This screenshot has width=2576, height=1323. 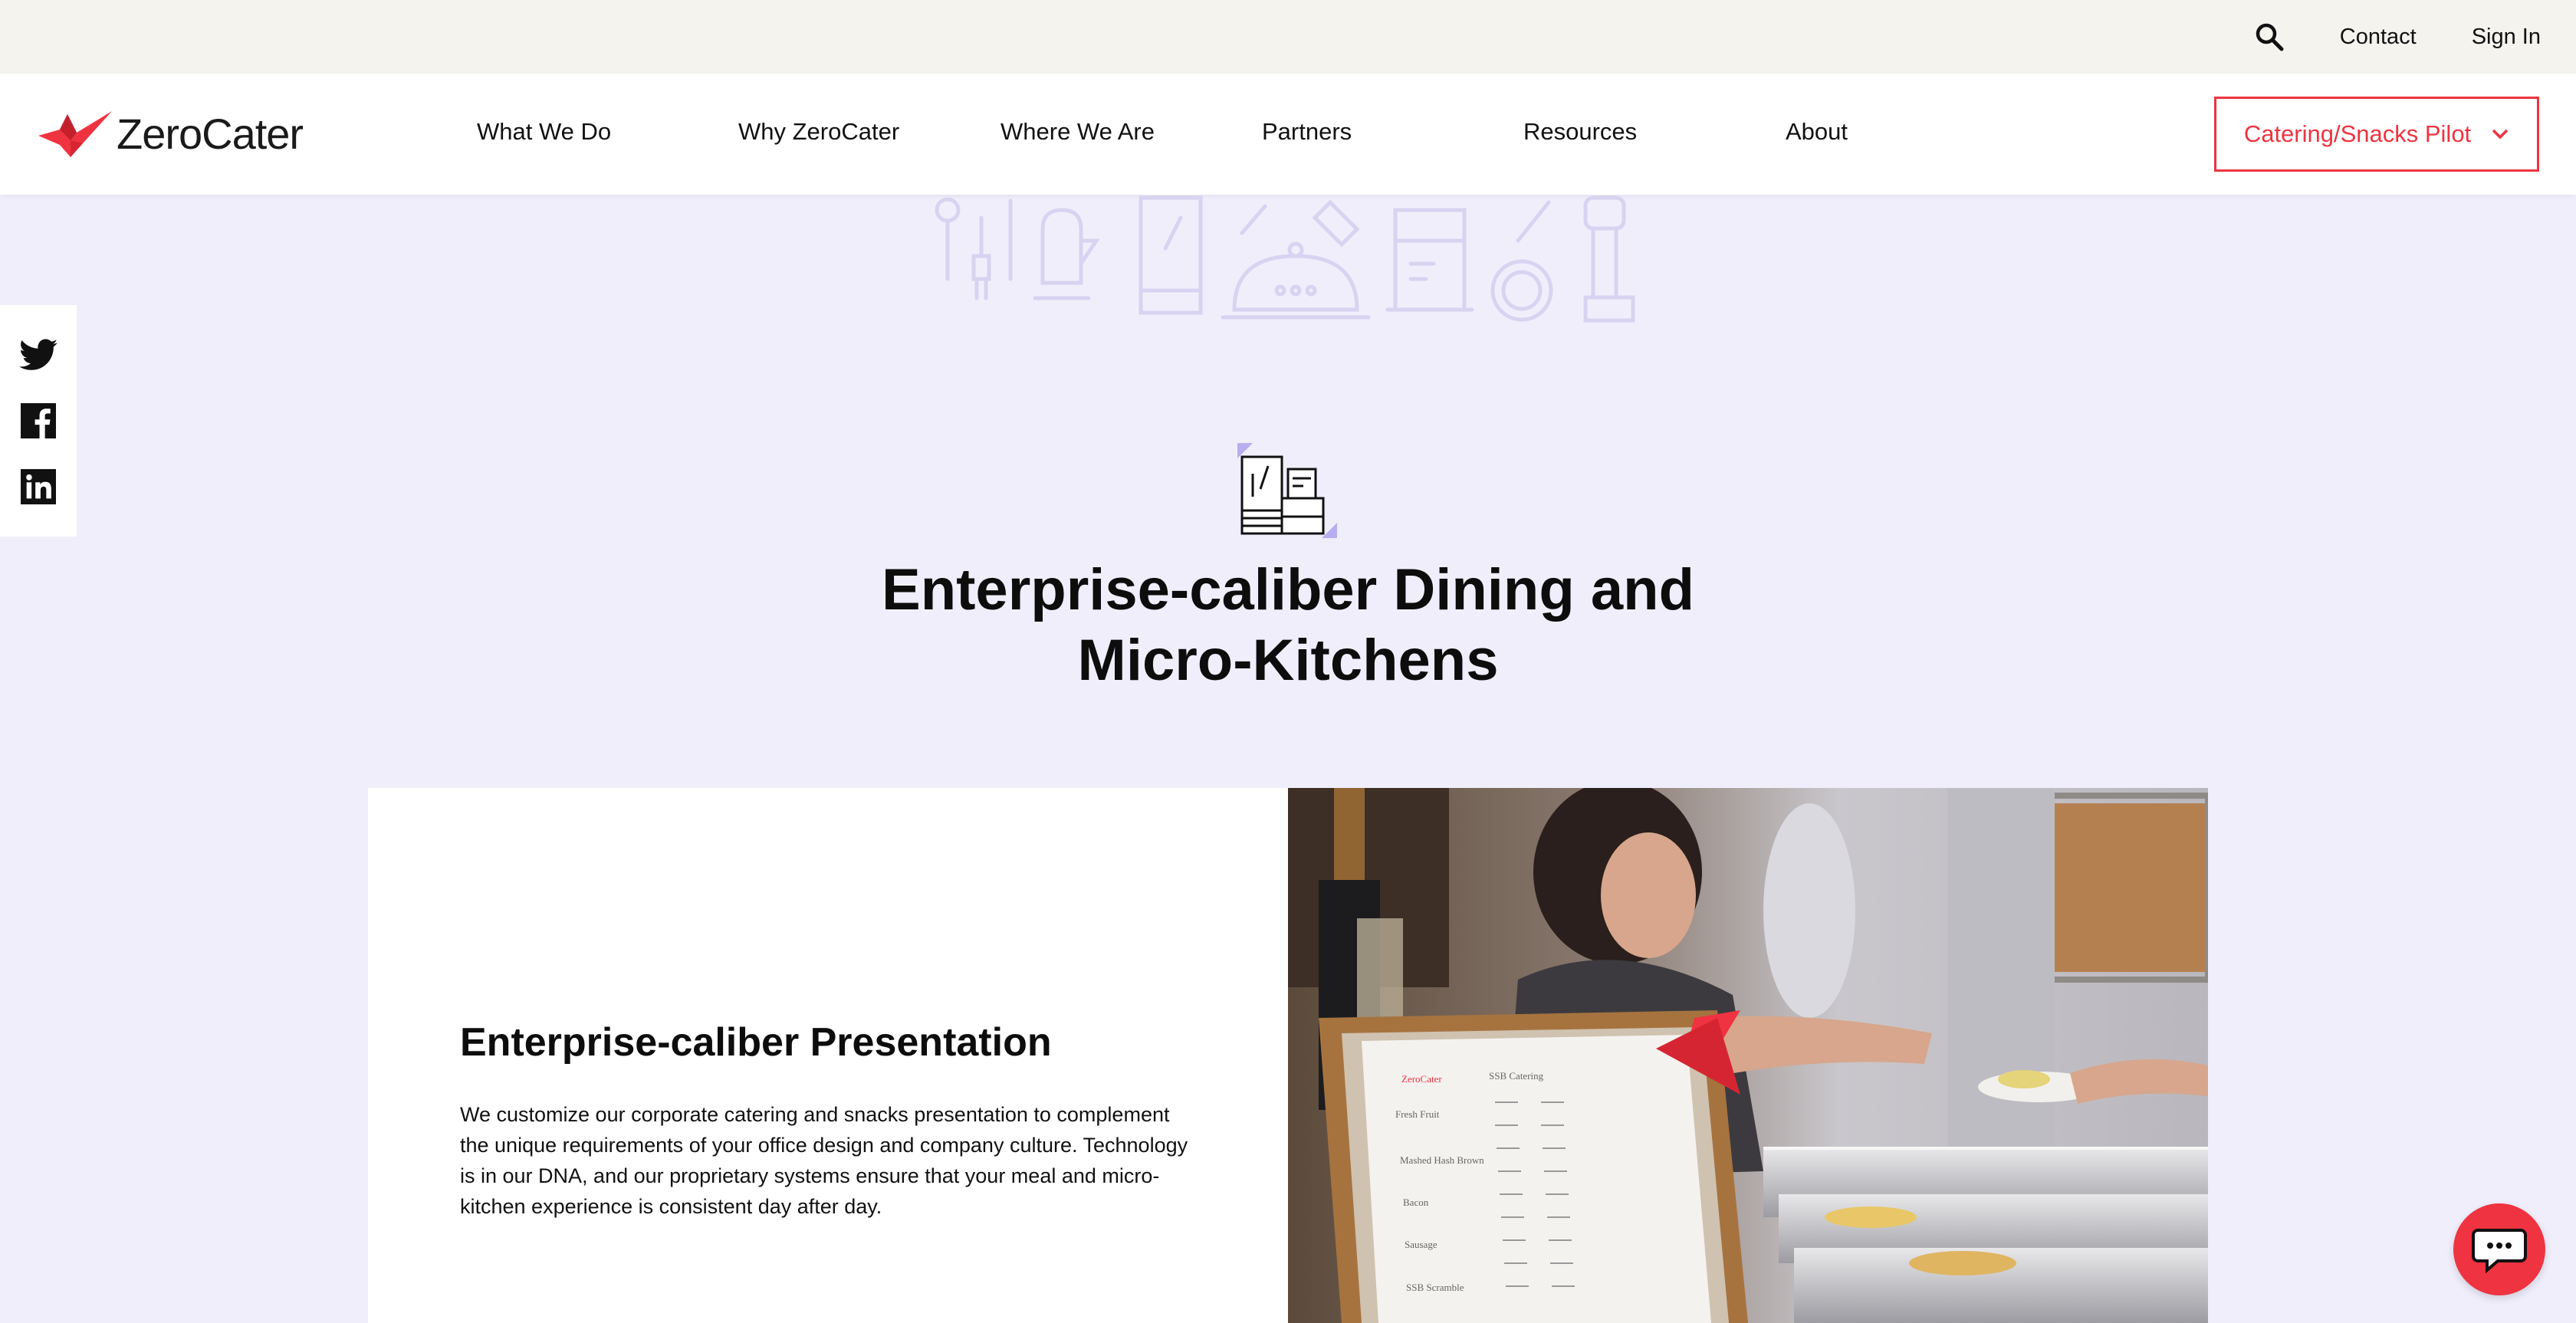 What do you see at coordinates (75, 134) in the screenshot?
I see `crane-logo-icon` at bounding box center [75, 134].